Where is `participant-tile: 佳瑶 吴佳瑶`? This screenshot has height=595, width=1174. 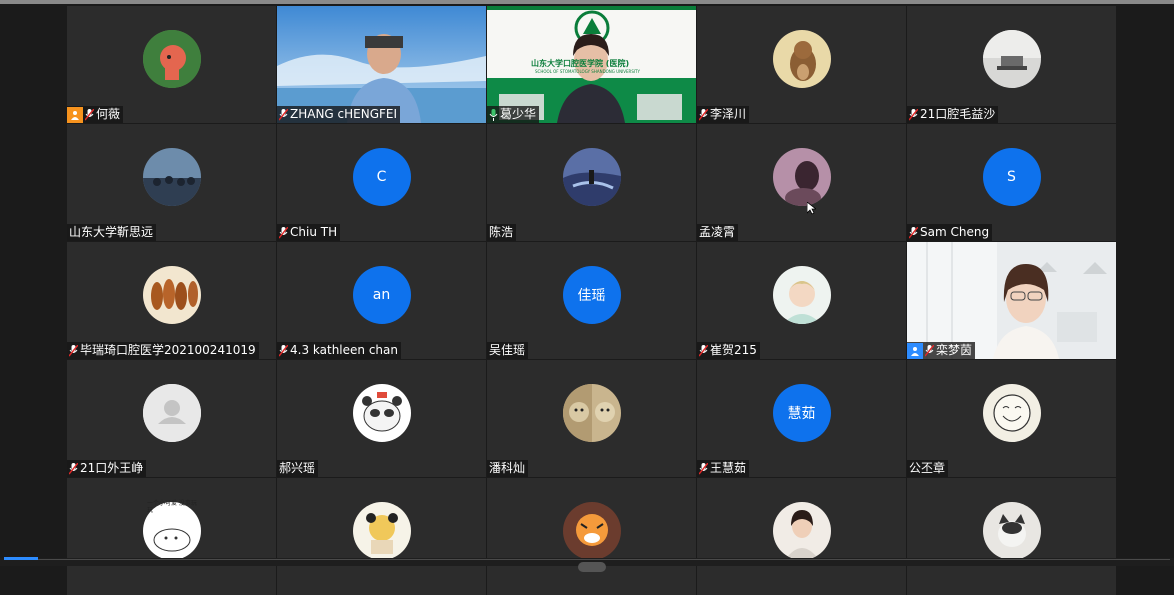 participant-tile: 佳瑶 吴佳瑶 is located at coordinates (591, 300).